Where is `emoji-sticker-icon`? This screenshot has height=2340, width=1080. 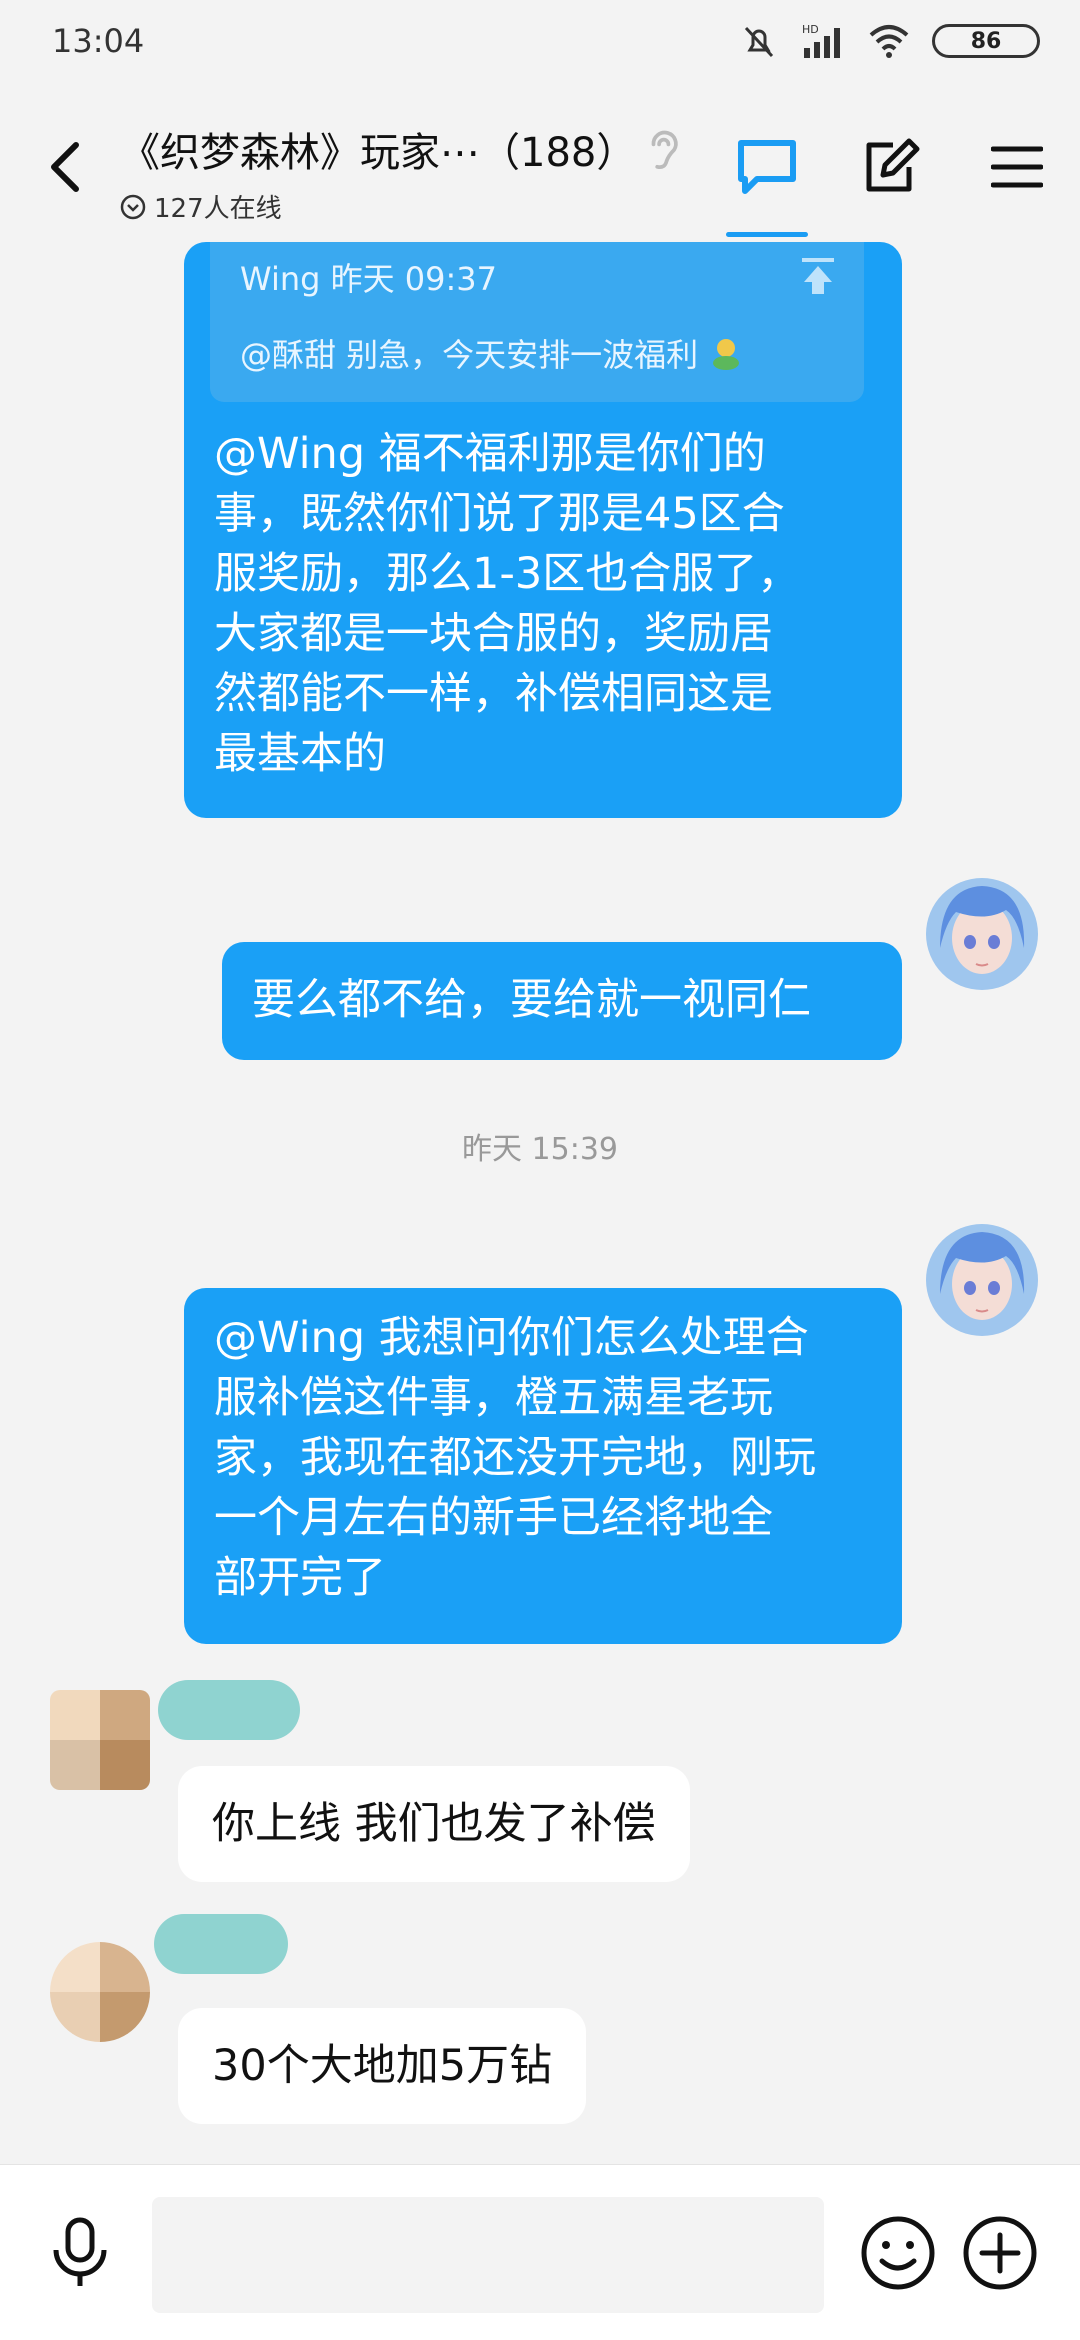
emoji-sticker-icon is located at coordinates (726, 354).